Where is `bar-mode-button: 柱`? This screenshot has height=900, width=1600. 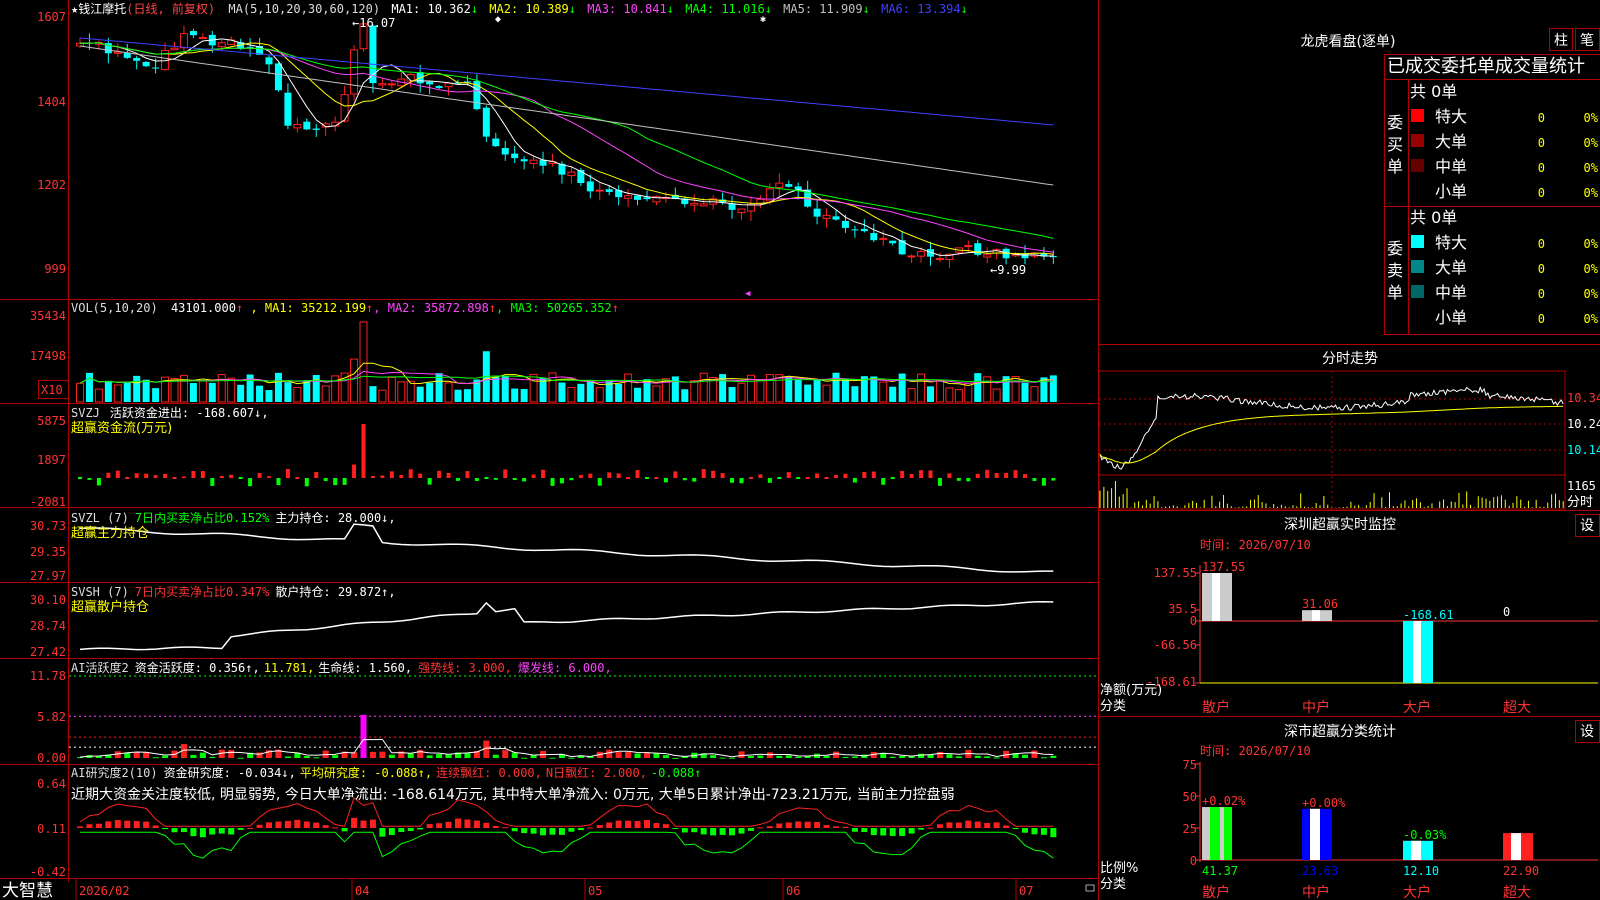
bar-mode-button: 柱 is located at coordinates (1561, 41).